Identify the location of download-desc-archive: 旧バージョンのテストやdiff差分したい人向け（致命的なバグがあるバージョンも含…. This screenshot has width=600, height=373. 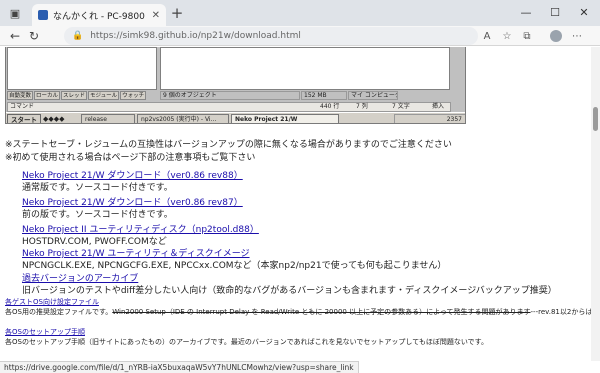
(289, 291).